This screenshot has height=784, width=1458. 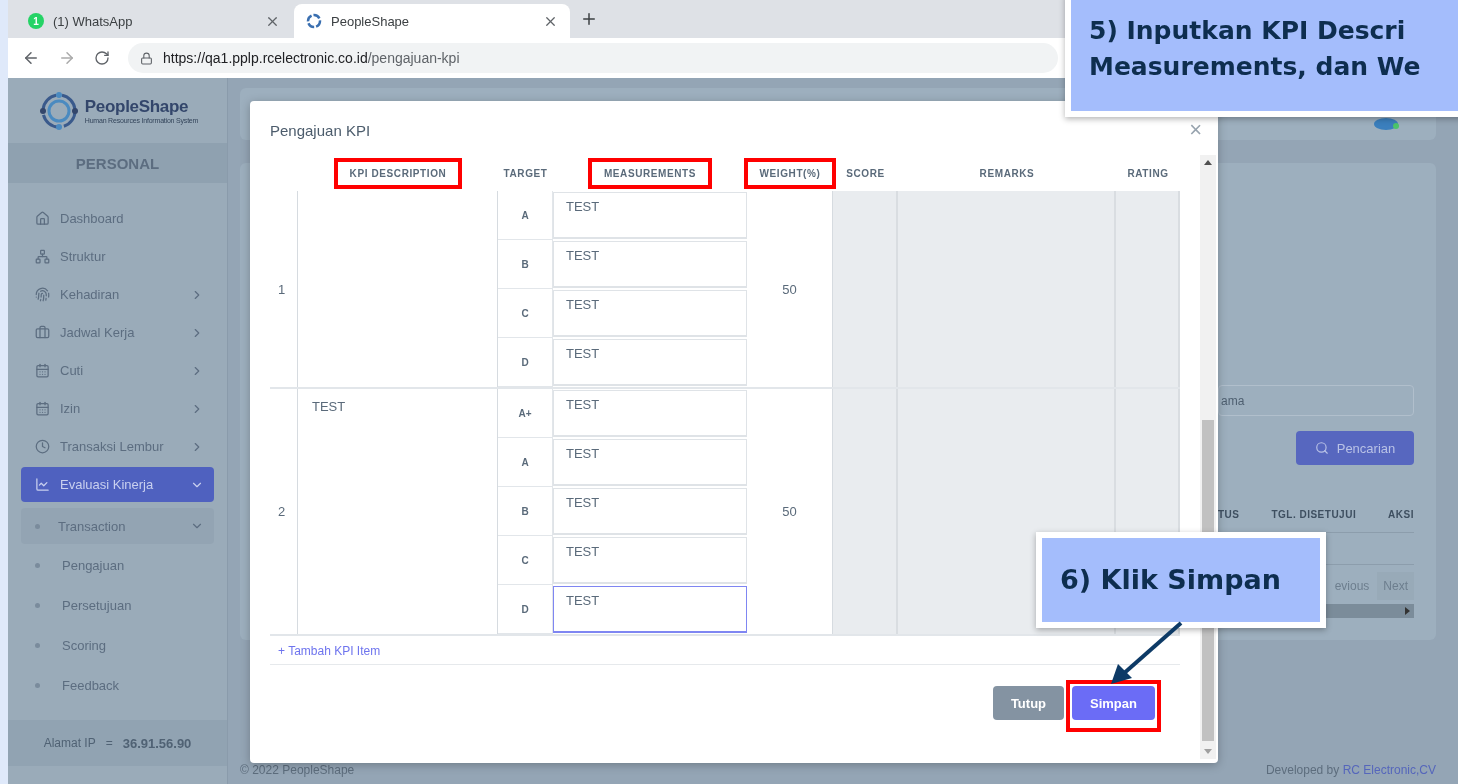 What do you see at coordinates (102, 58) in the screenshot?
I see `reload-icon` at bounding box center [102, 58].